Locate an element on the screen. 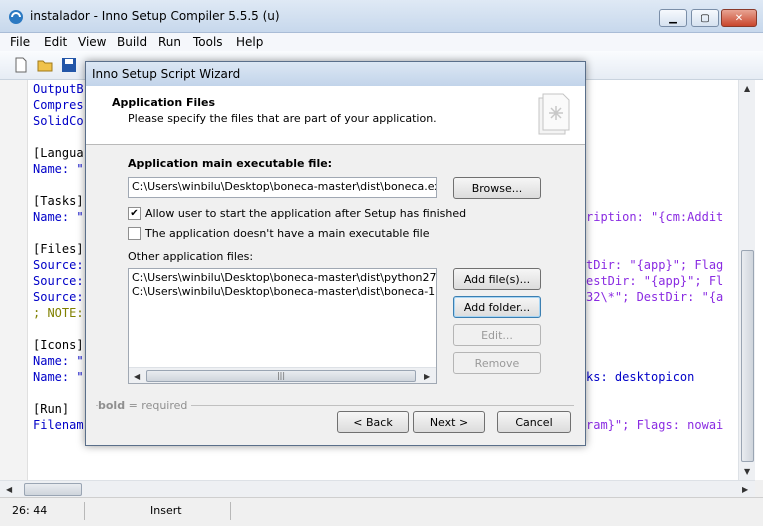 The image size is (763, 526). files-wizard-icon is located at coordinates (554, 114).